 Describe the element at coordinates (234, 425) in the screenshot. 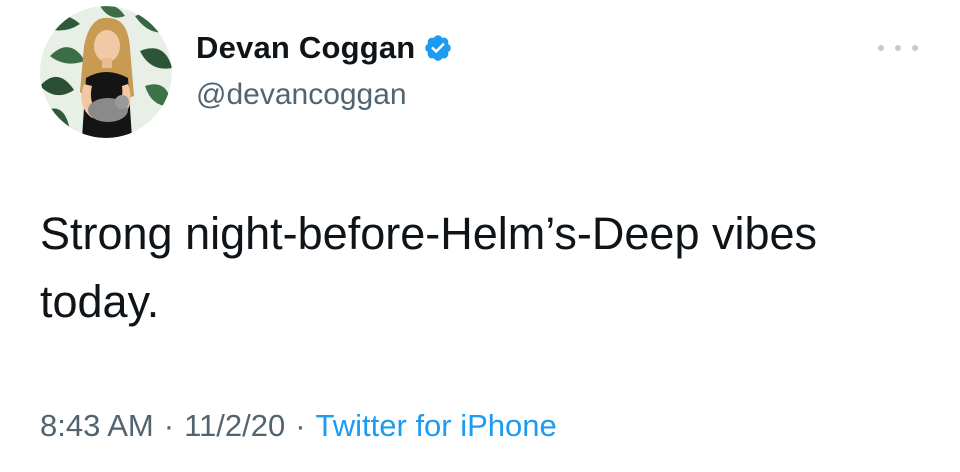

I see `tweet-date: 11/2/20` at that location.